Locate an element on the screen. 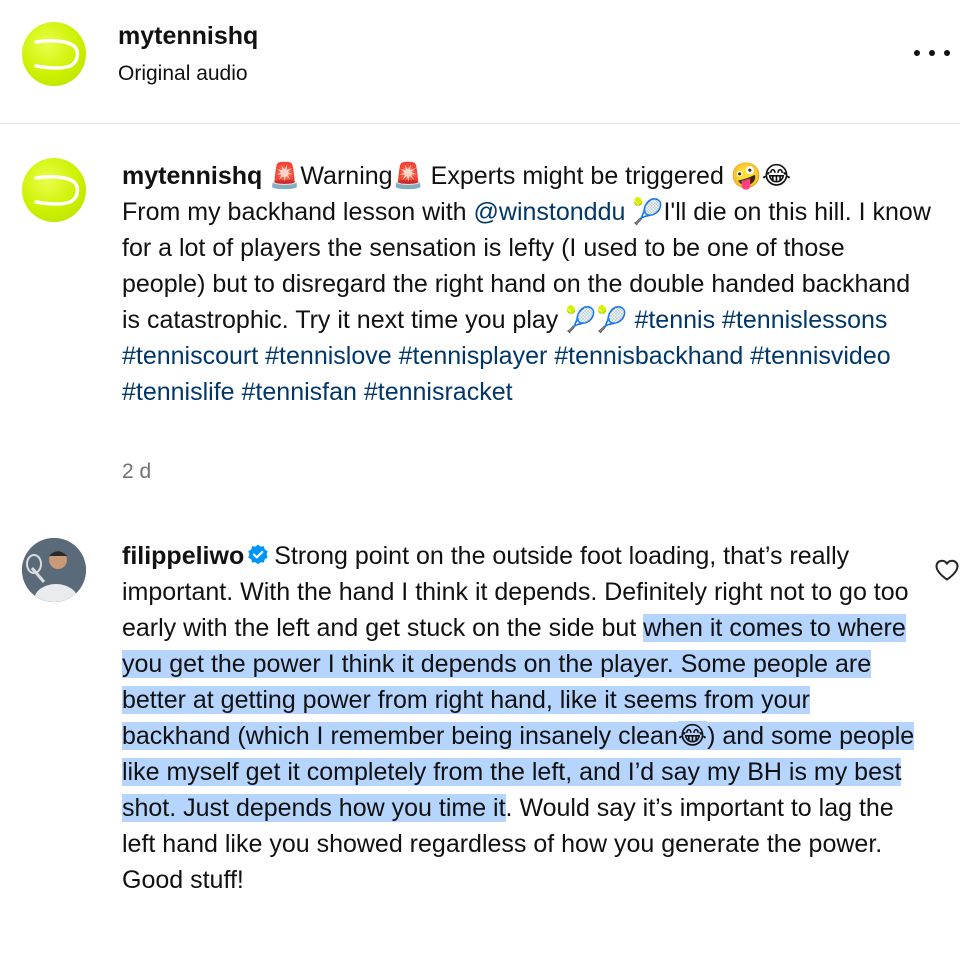 The height and width of the screenshot is (976, 960). more-options-icon is located at coordinates (932, 52).